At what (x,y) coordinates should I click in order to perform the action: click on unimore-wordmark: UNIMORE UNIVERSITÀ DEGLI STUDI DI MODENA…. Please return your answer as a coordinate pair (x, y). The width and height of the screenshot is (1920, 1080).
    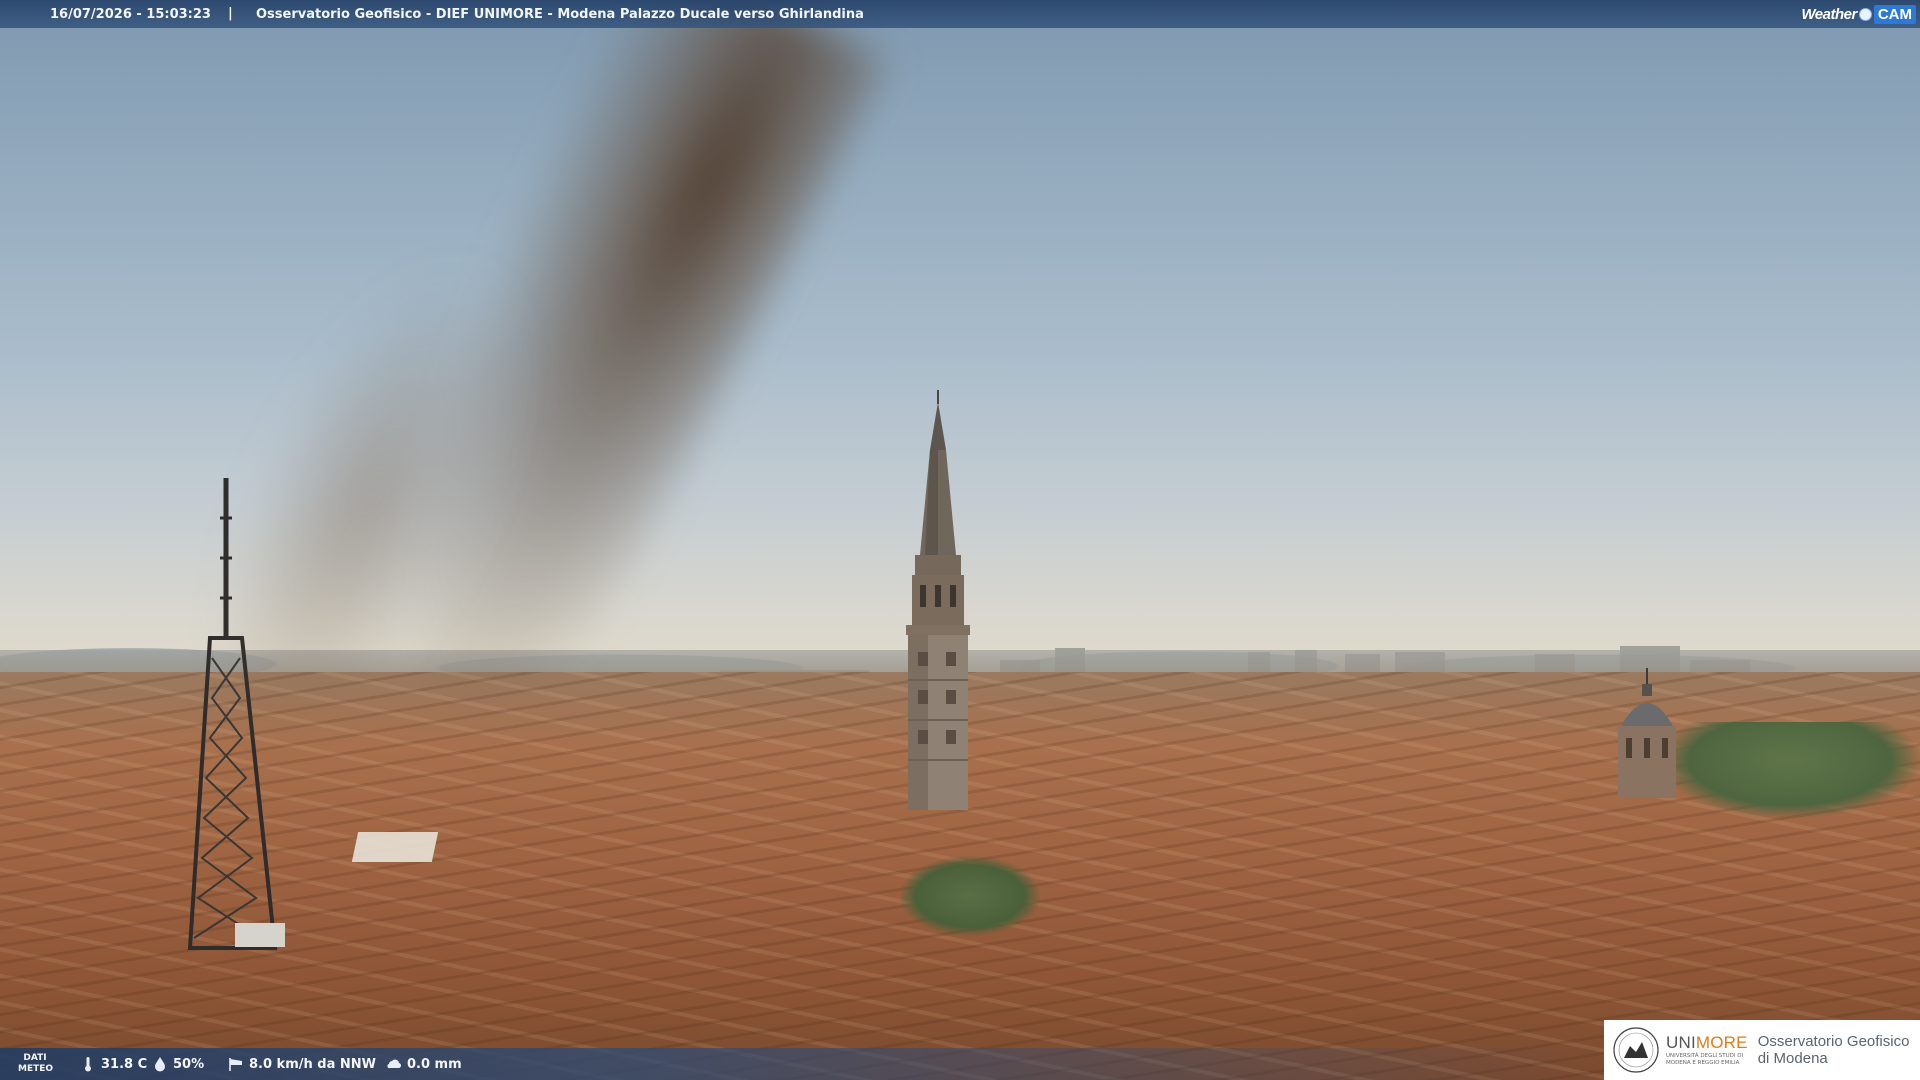
    Looking at the image, I should click on (1707, 1050).